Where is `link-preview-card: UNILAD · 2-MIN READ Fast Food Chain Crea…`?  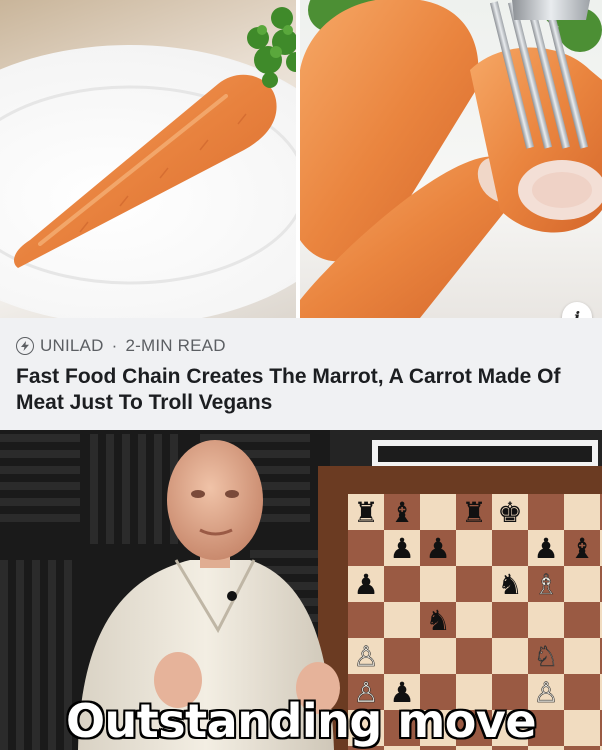 link-preview-card: UNILAD · 2-MIN READ Fast Food Chain Crea… is located at coordinates (301, 374).